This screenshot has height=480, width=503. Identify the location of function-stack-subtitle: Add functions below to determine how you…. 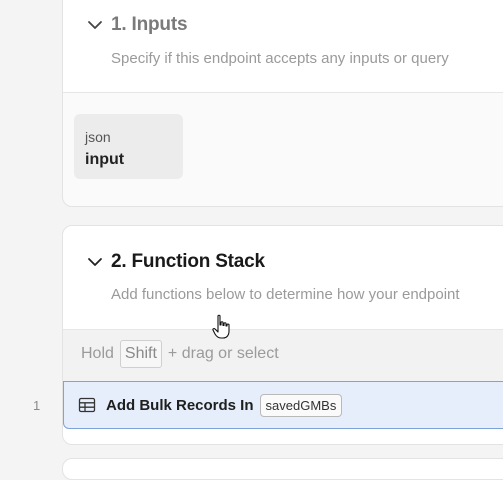
(285, 294).